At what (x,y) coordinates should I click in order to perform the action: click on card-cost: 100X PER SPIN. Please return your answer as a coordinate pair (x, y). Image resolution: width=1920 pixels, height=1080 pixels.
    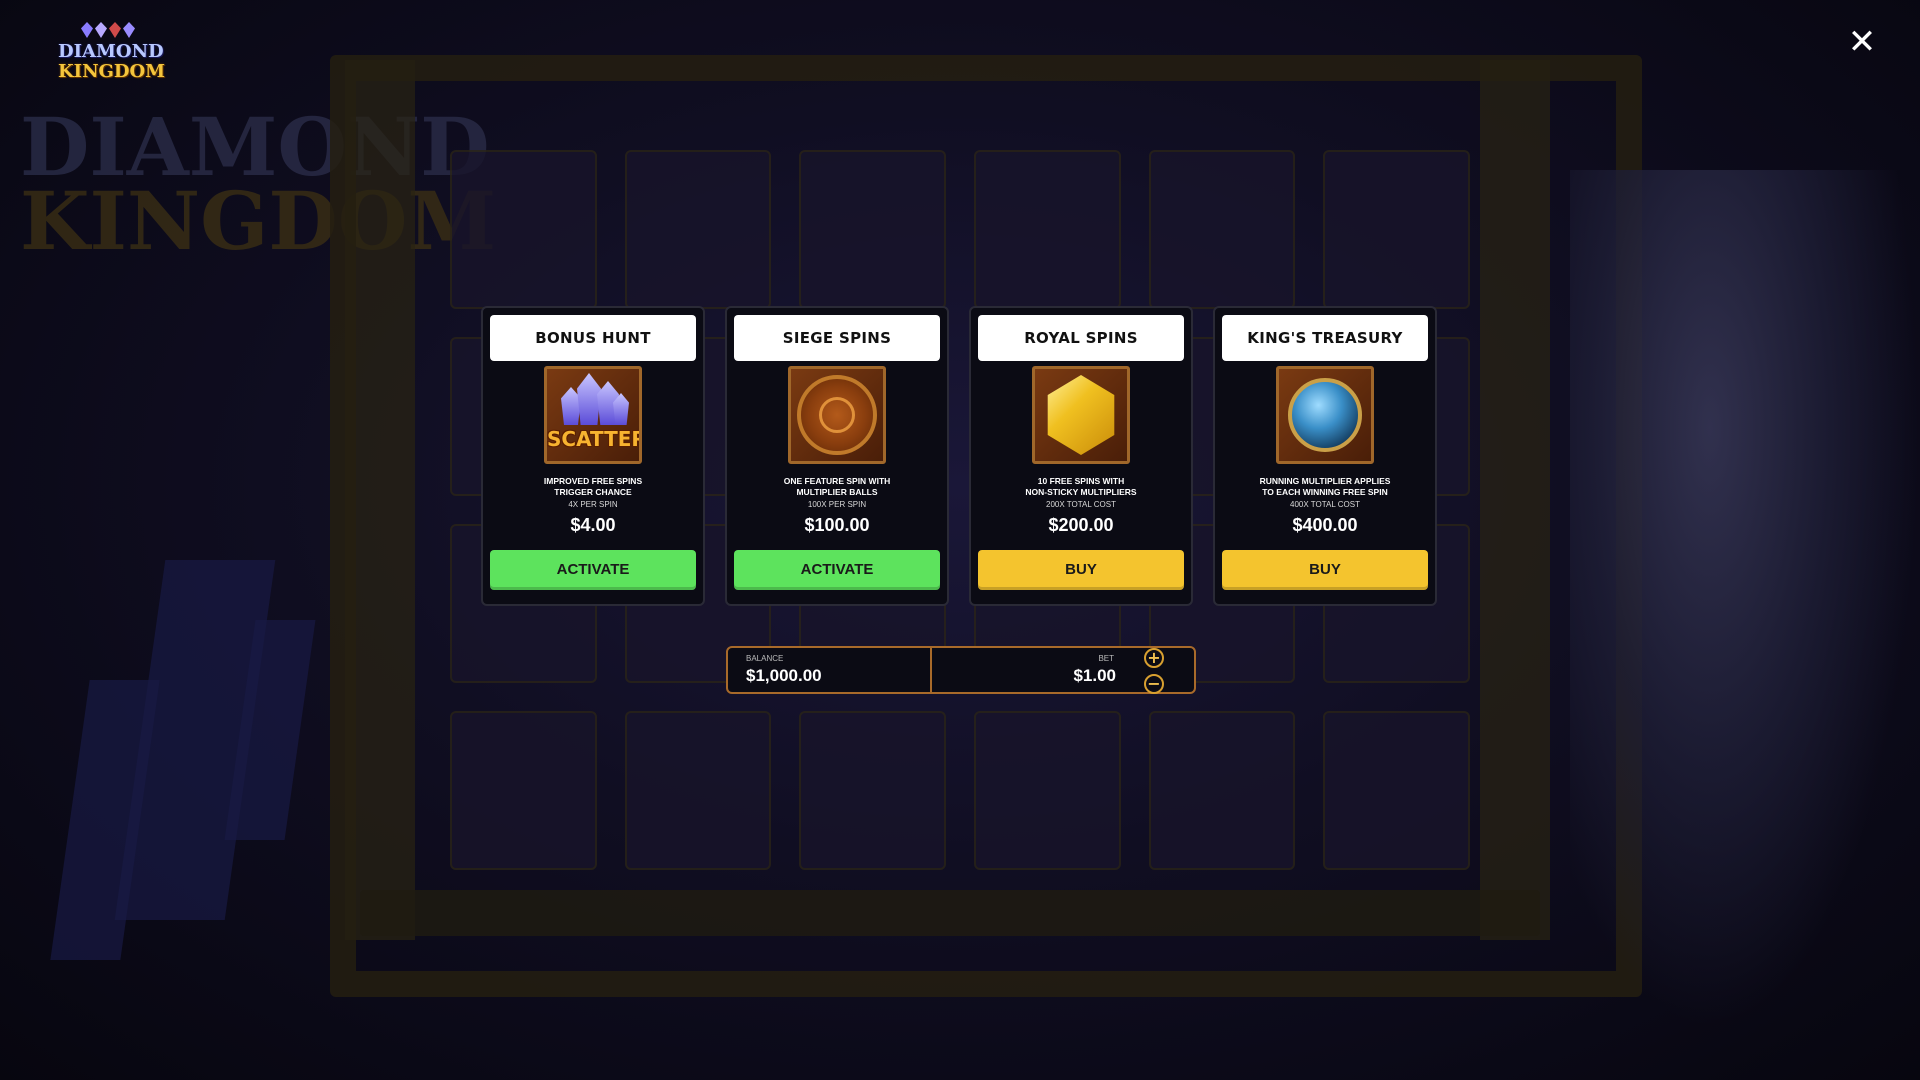
    Looking at the image, I should click on (837, 504).